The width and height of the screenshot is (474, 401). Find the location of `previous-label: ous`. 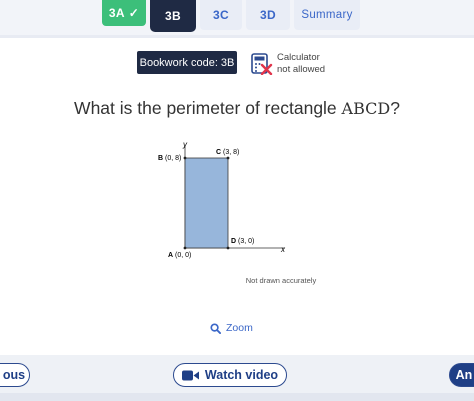

previous-label: ous is located at coordinates (14, 375).